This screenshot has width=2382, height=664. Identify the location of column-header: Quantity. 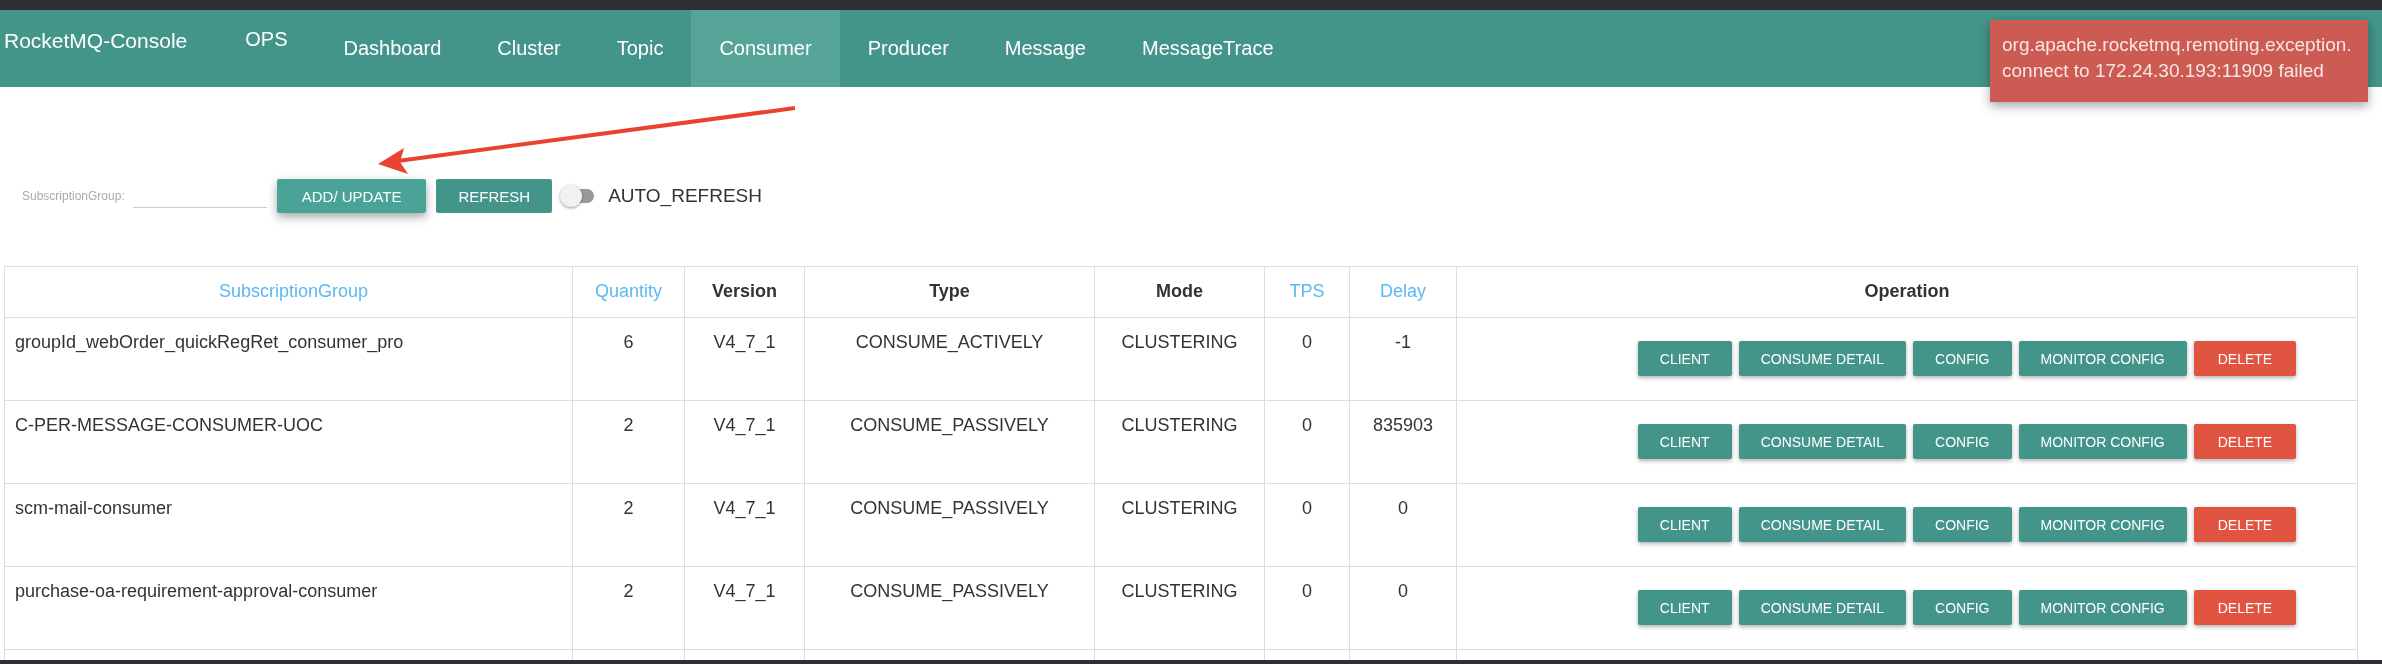
(629, 292).